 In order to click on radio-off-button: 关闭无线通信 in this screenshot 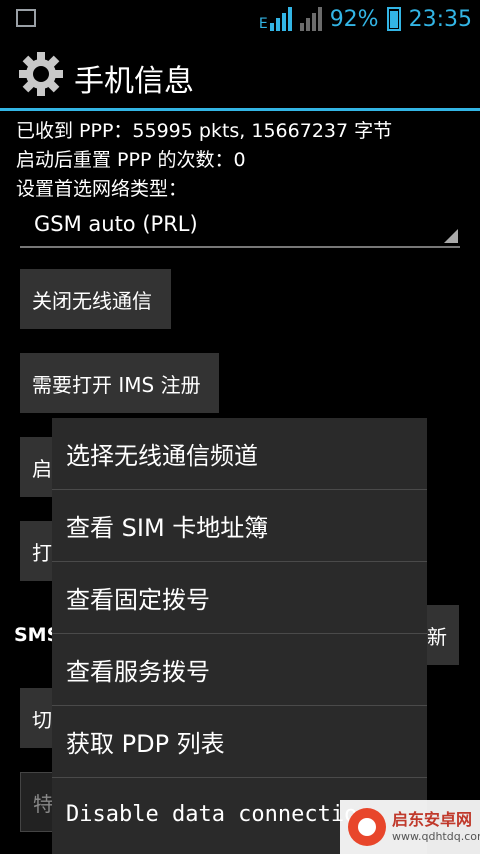, I will do `click(95, 299)`.